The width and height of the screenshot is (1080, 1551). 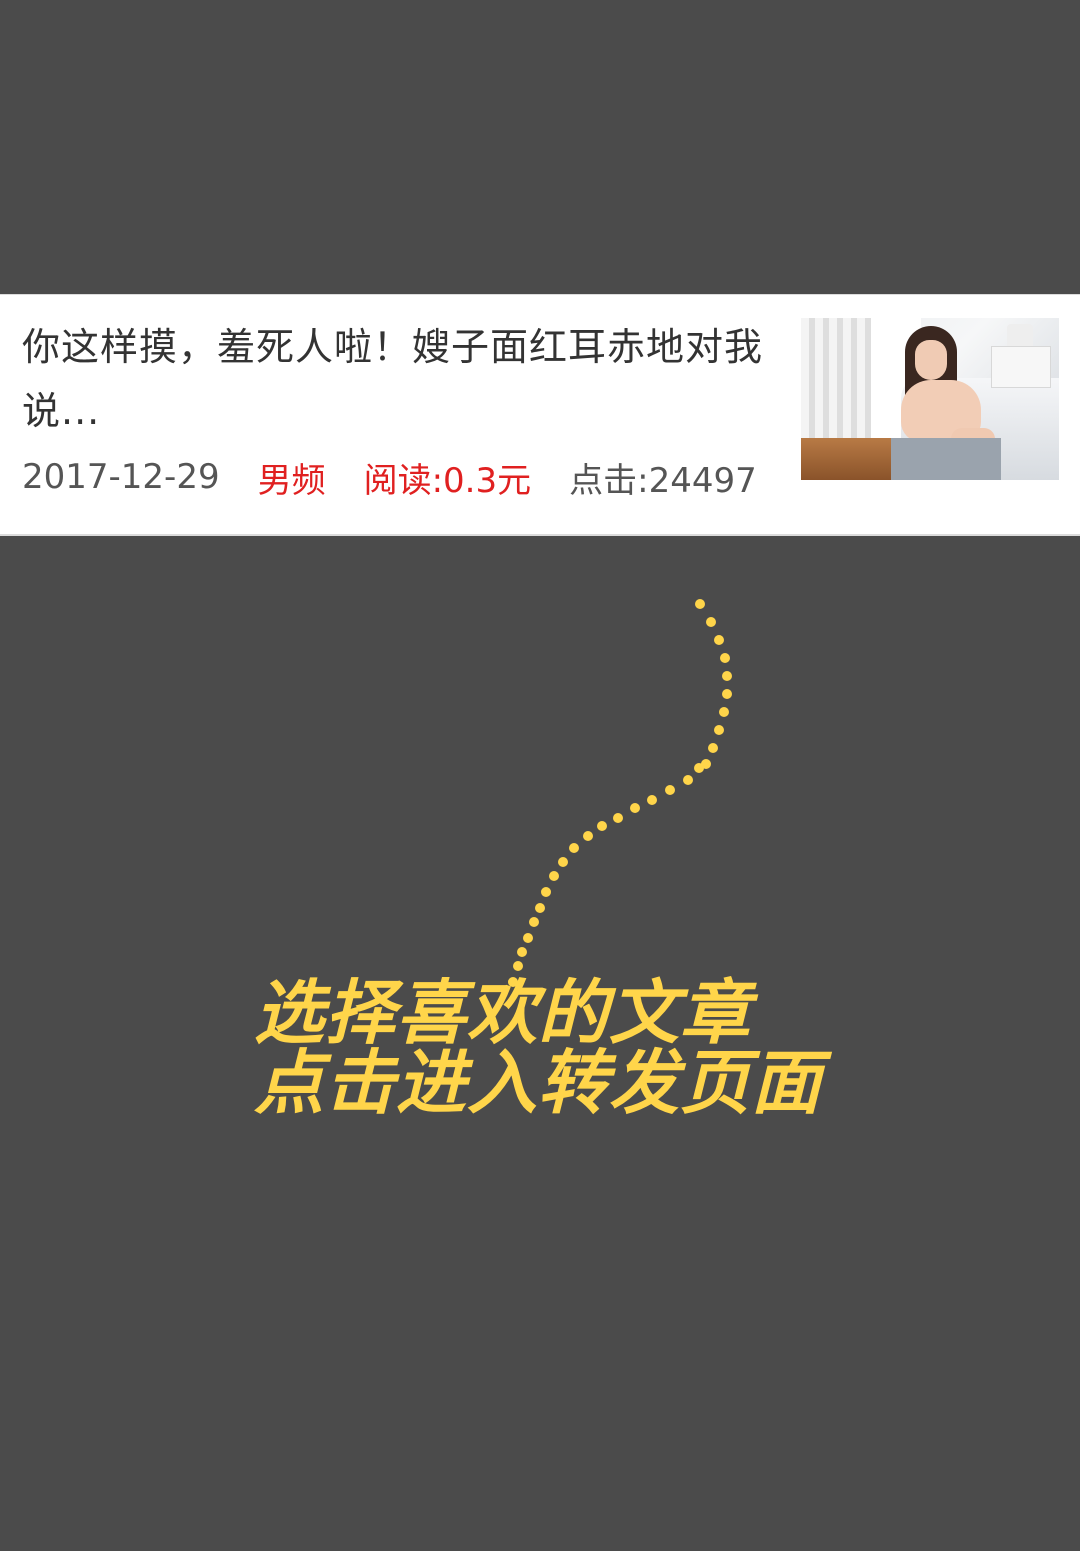 What do you see at coordinates (502, 1013) in the screenshot?
I see `instruction-line-1: 选择喜欢的文章` at bounding box center [502, 1013].